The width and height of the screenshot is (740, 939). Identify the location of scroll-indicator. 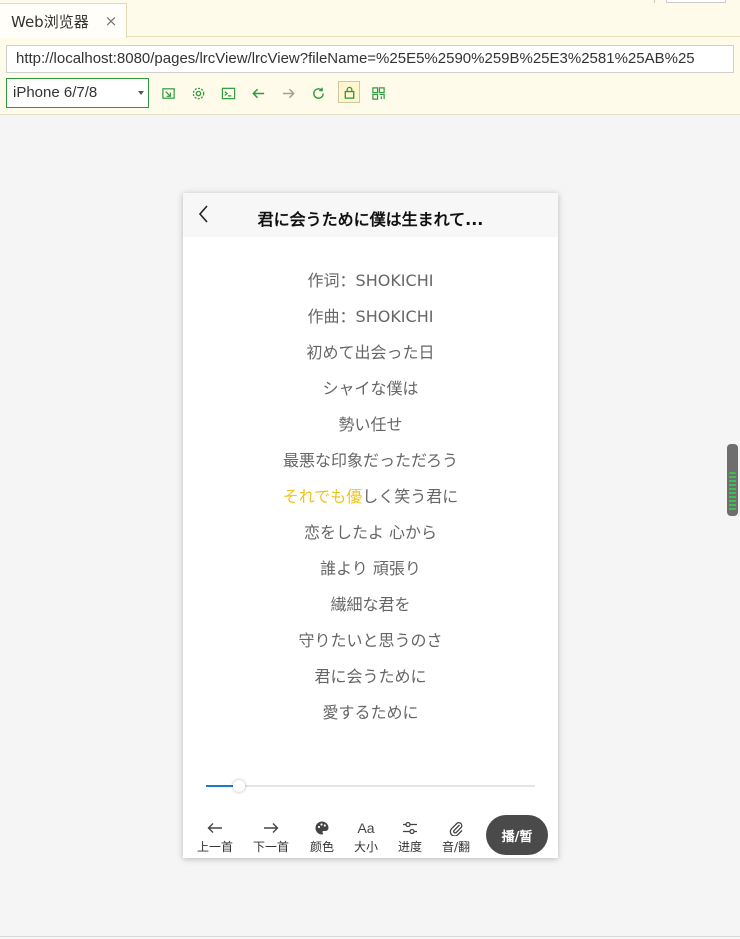
(732, 480).